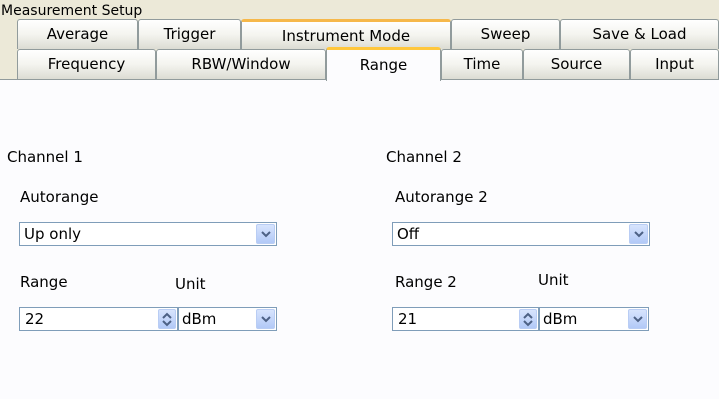 This screenshot has width=719, height=399. I want to click on channel2-unit-value: dBm, so click(560, 319).